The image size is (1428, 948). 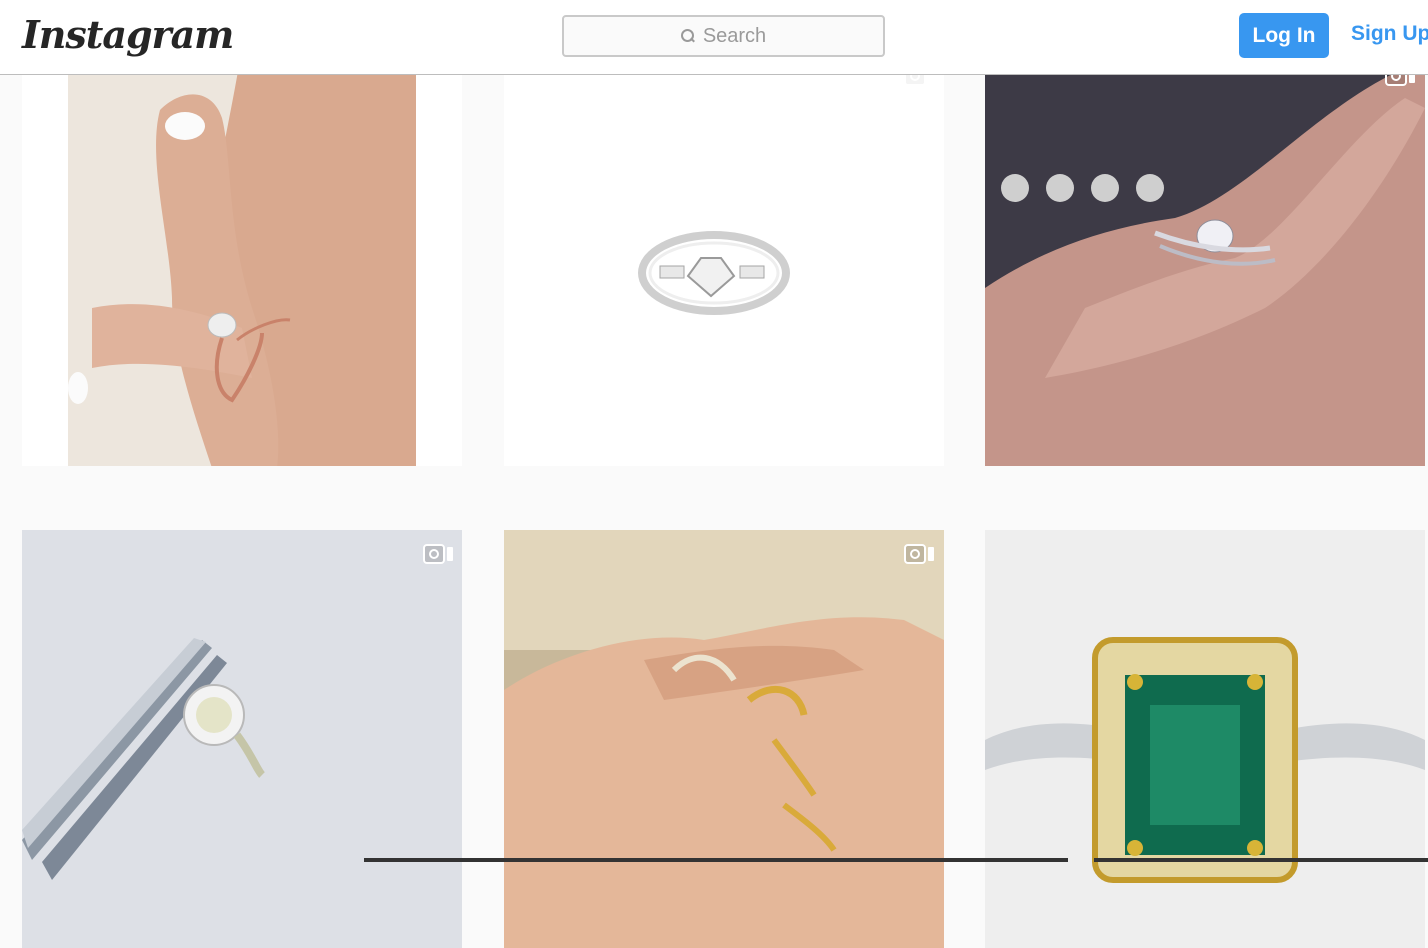 I want to click on post-image-emerald-ring, so click(x=1205, y=739).